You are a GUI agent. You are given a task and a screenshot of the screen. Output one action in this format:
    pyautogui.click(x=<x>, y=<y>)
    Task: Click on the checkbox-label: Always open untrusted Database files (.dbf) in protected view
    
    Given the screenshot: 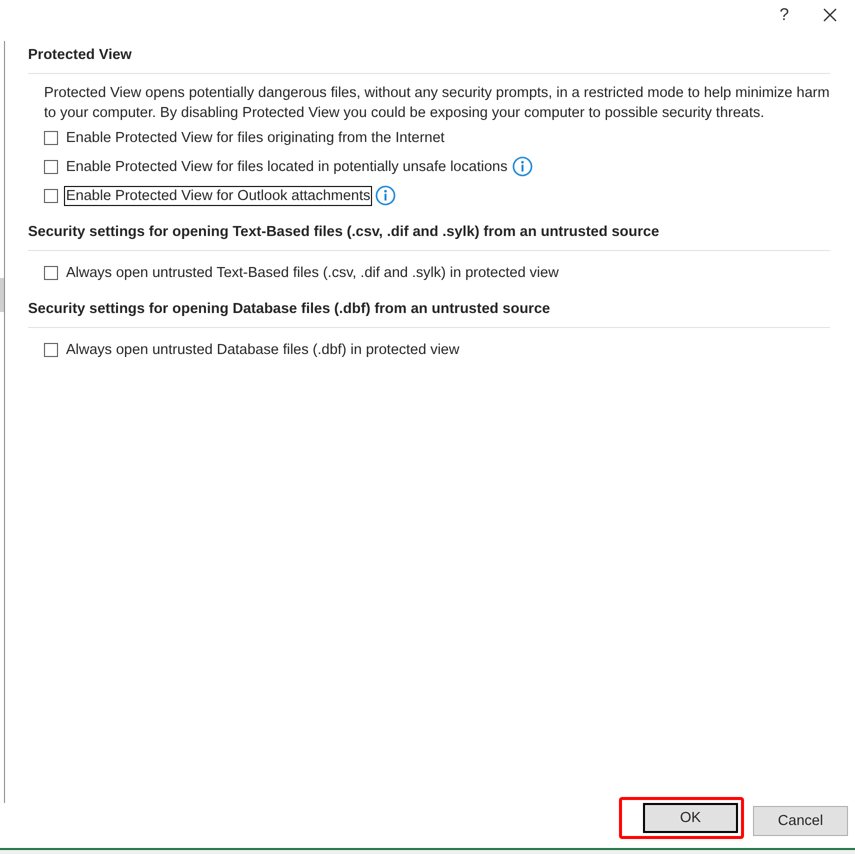 What is the action you would take?
    pyautogui.click(x=263, y=350)
    